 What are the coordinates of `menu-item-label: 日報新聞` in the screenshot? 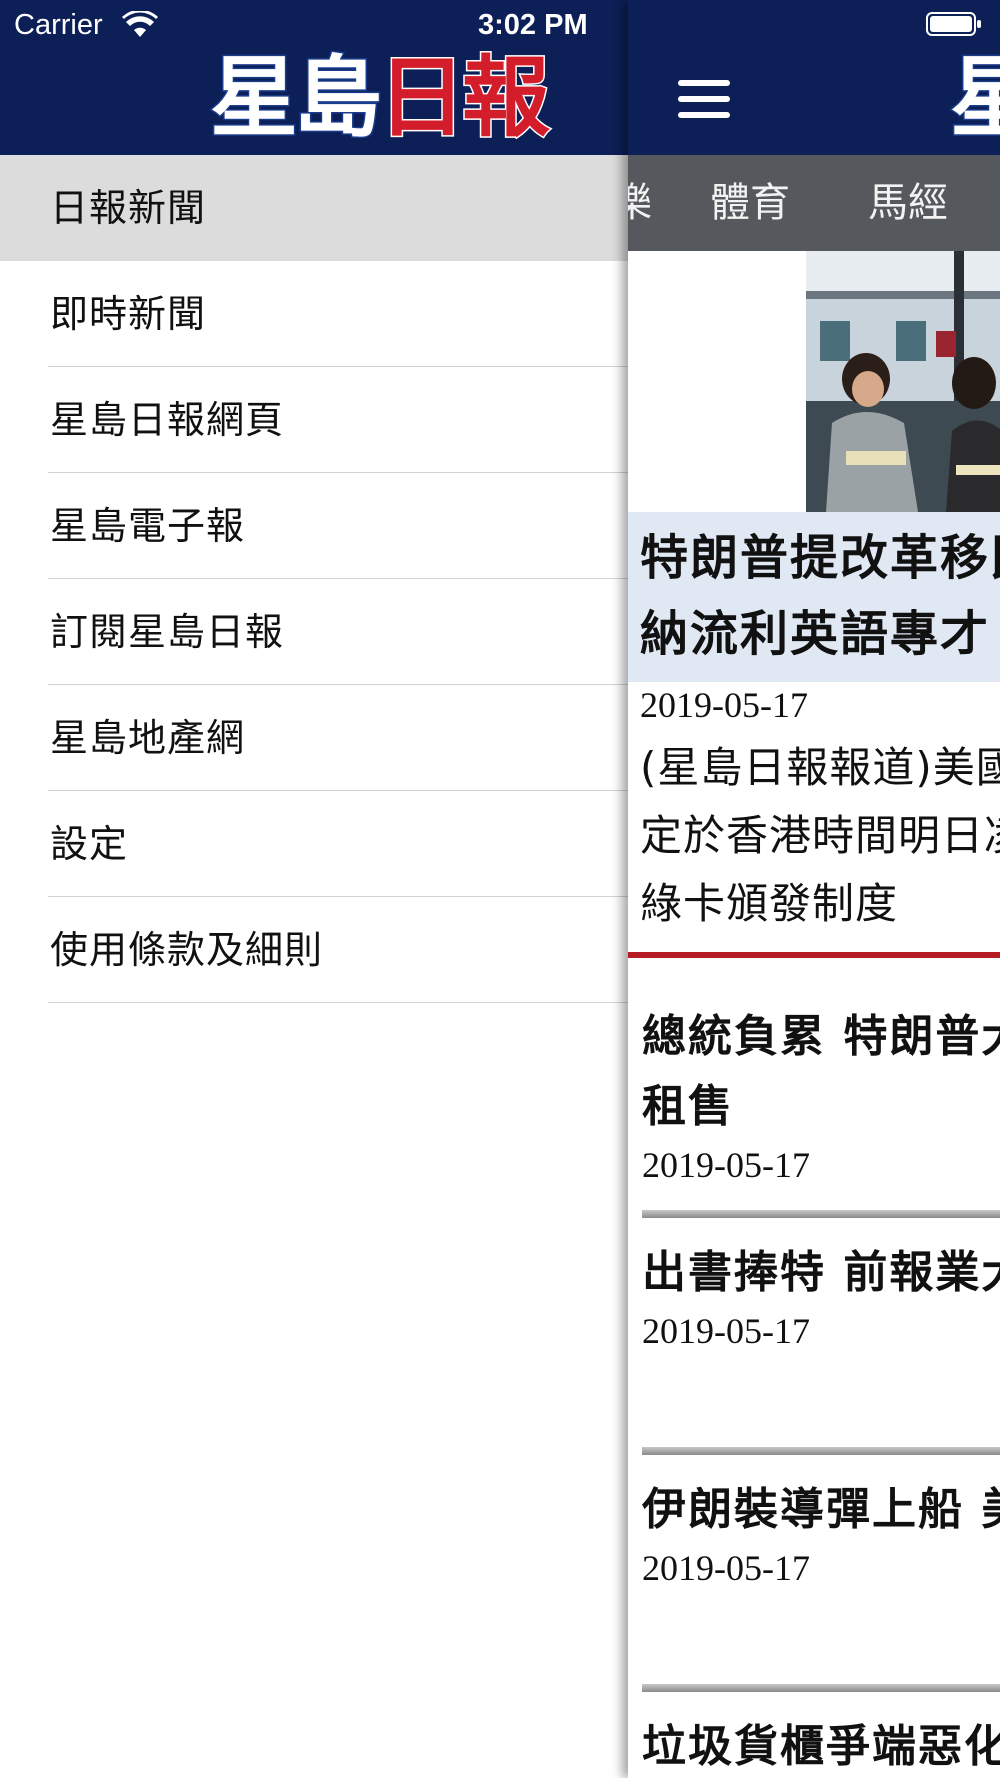 It's located at (128, 208).